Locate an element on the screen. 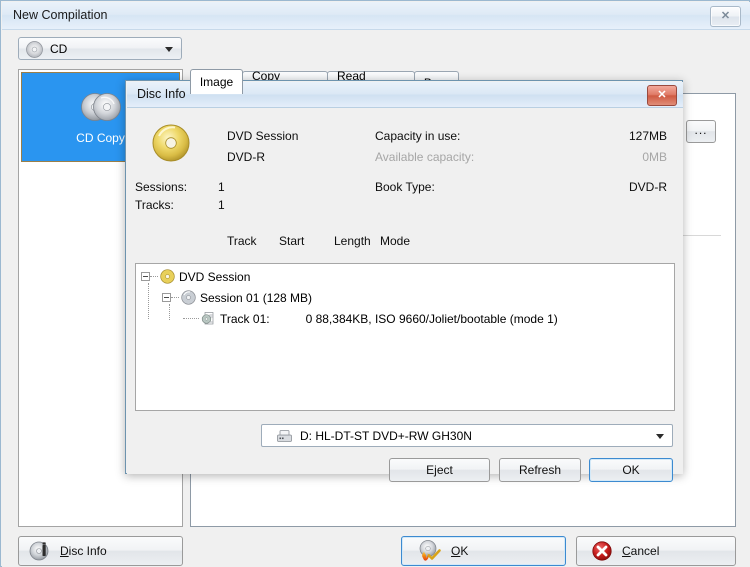 This screenshot has height=567, width=750. capacity-in-use-value: 127MB is located at coordinates (647, 136).